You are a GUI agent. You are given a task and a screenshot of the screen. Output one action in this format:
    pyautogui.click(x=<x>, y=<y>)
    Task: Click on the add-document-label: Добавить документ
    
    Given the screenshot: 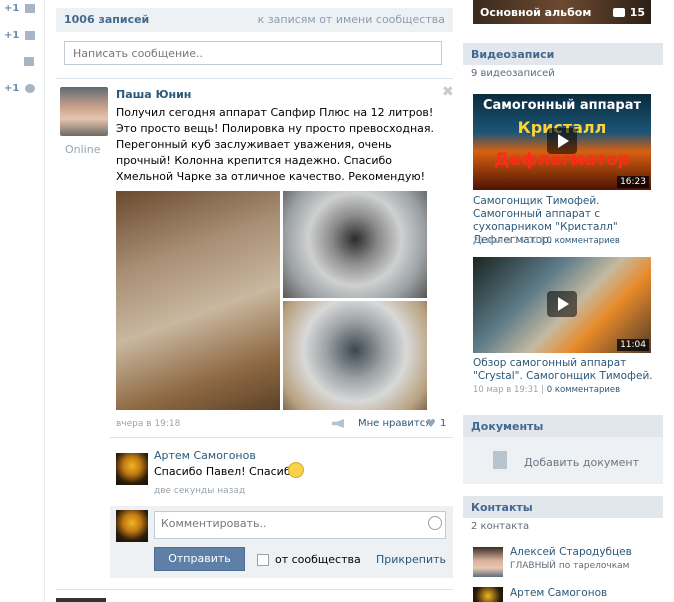 What is the action you would take?
    pyautogui.click(x=582, y=462)
    